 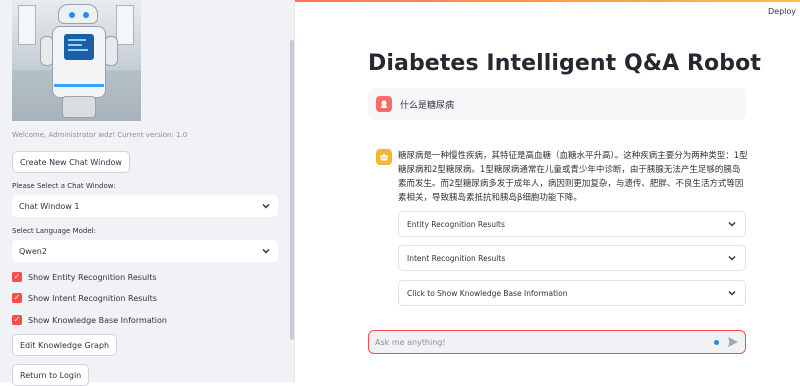 I want to click on robot-image, so click(x=76, y=60).